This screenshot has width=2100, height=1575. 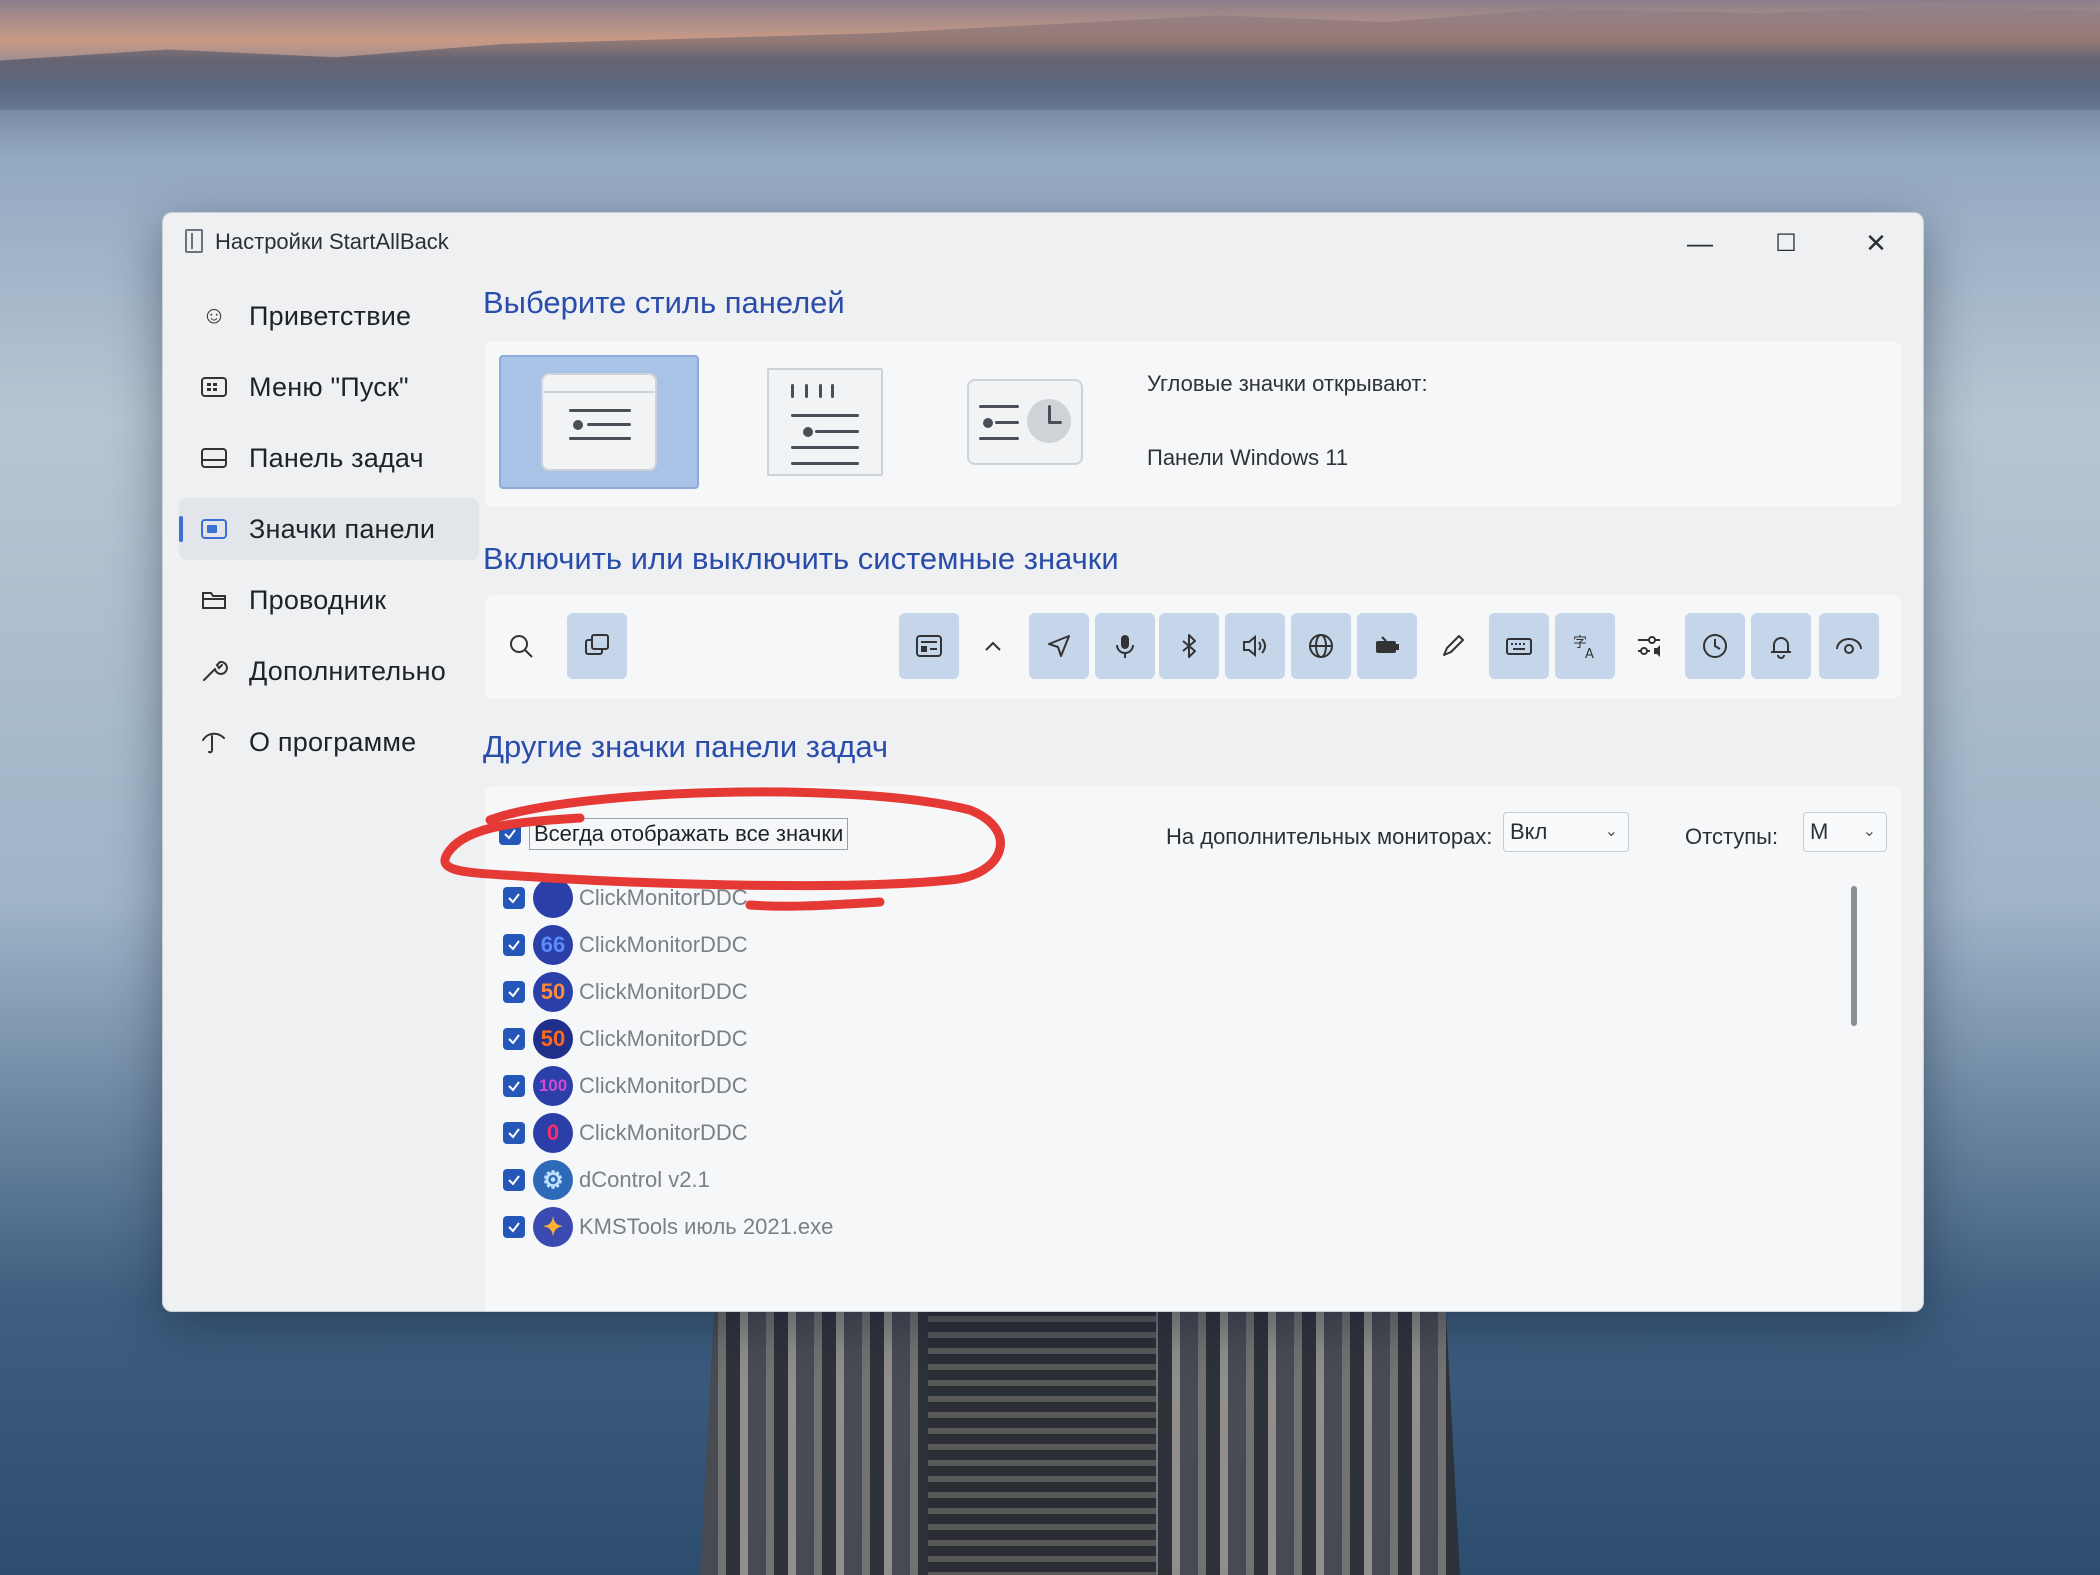 What do you see at coordinates (521, 646) in the screenshot?
I see `search-icon` at bounding box center [521, 646].